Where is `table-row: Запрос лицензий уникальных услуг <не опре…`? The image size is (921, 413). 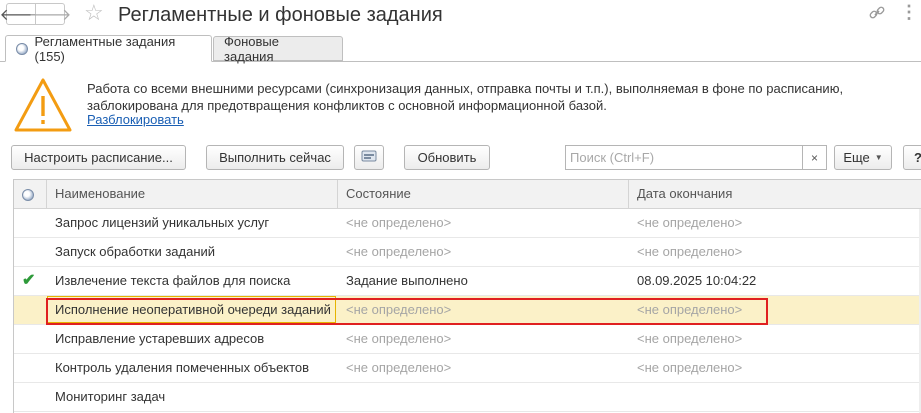 table-row: Запрос лицензий уникальных услуг <не опре… is located at coordinates (467, 223).